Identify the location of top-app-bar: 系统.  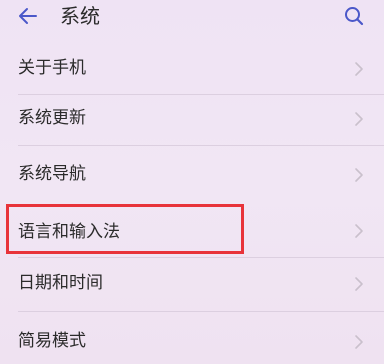
(192, 18).